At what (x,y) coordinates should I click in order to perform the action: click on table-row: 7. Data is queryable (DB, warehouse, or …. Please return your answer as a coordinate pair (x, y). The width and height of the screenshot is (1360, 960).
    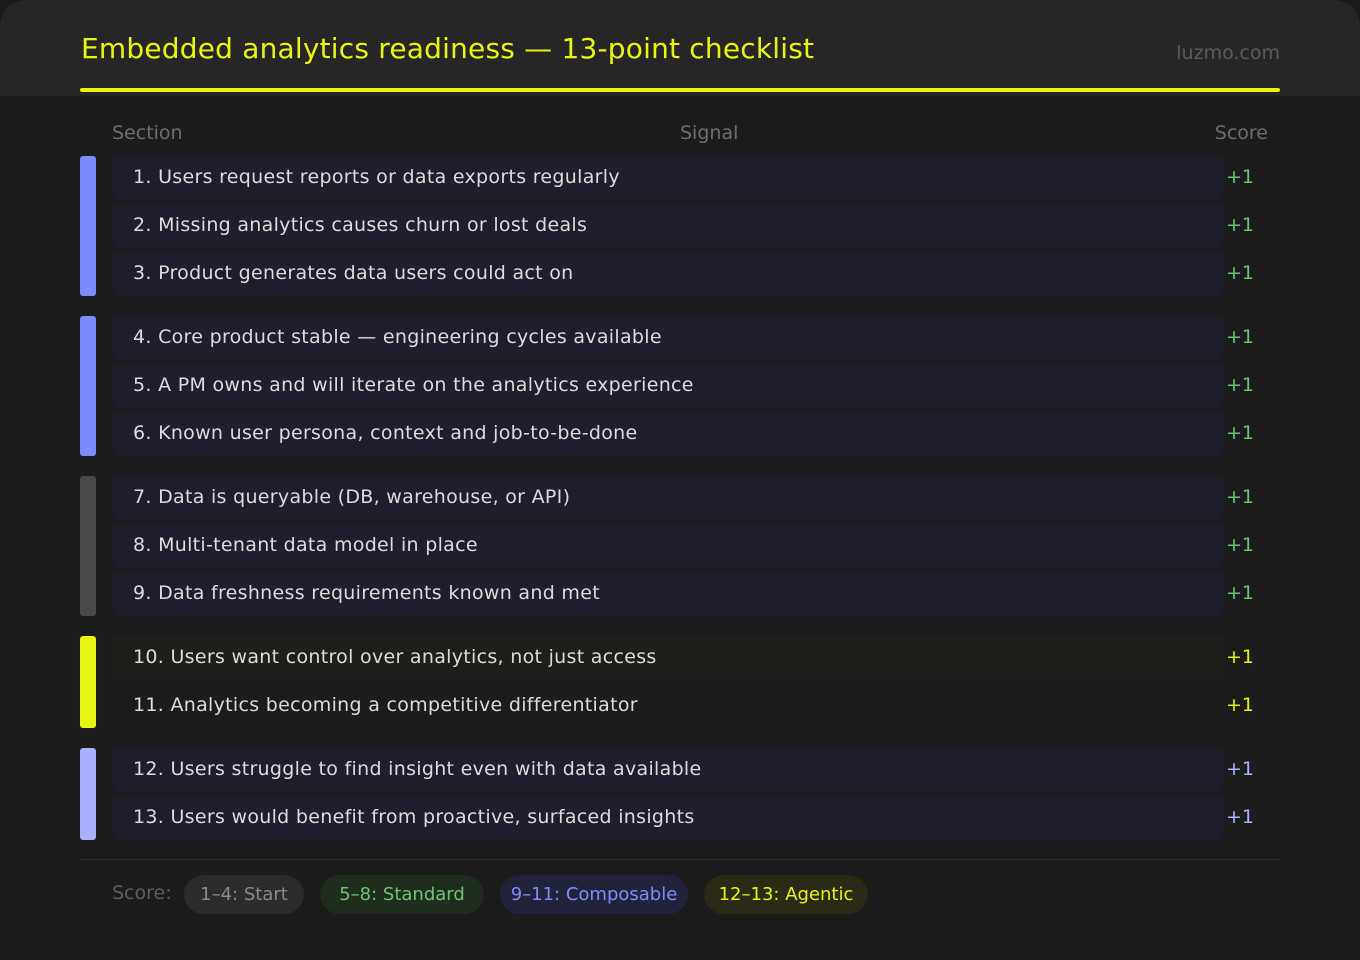
    Looking at the image, I should click on (668, 498).